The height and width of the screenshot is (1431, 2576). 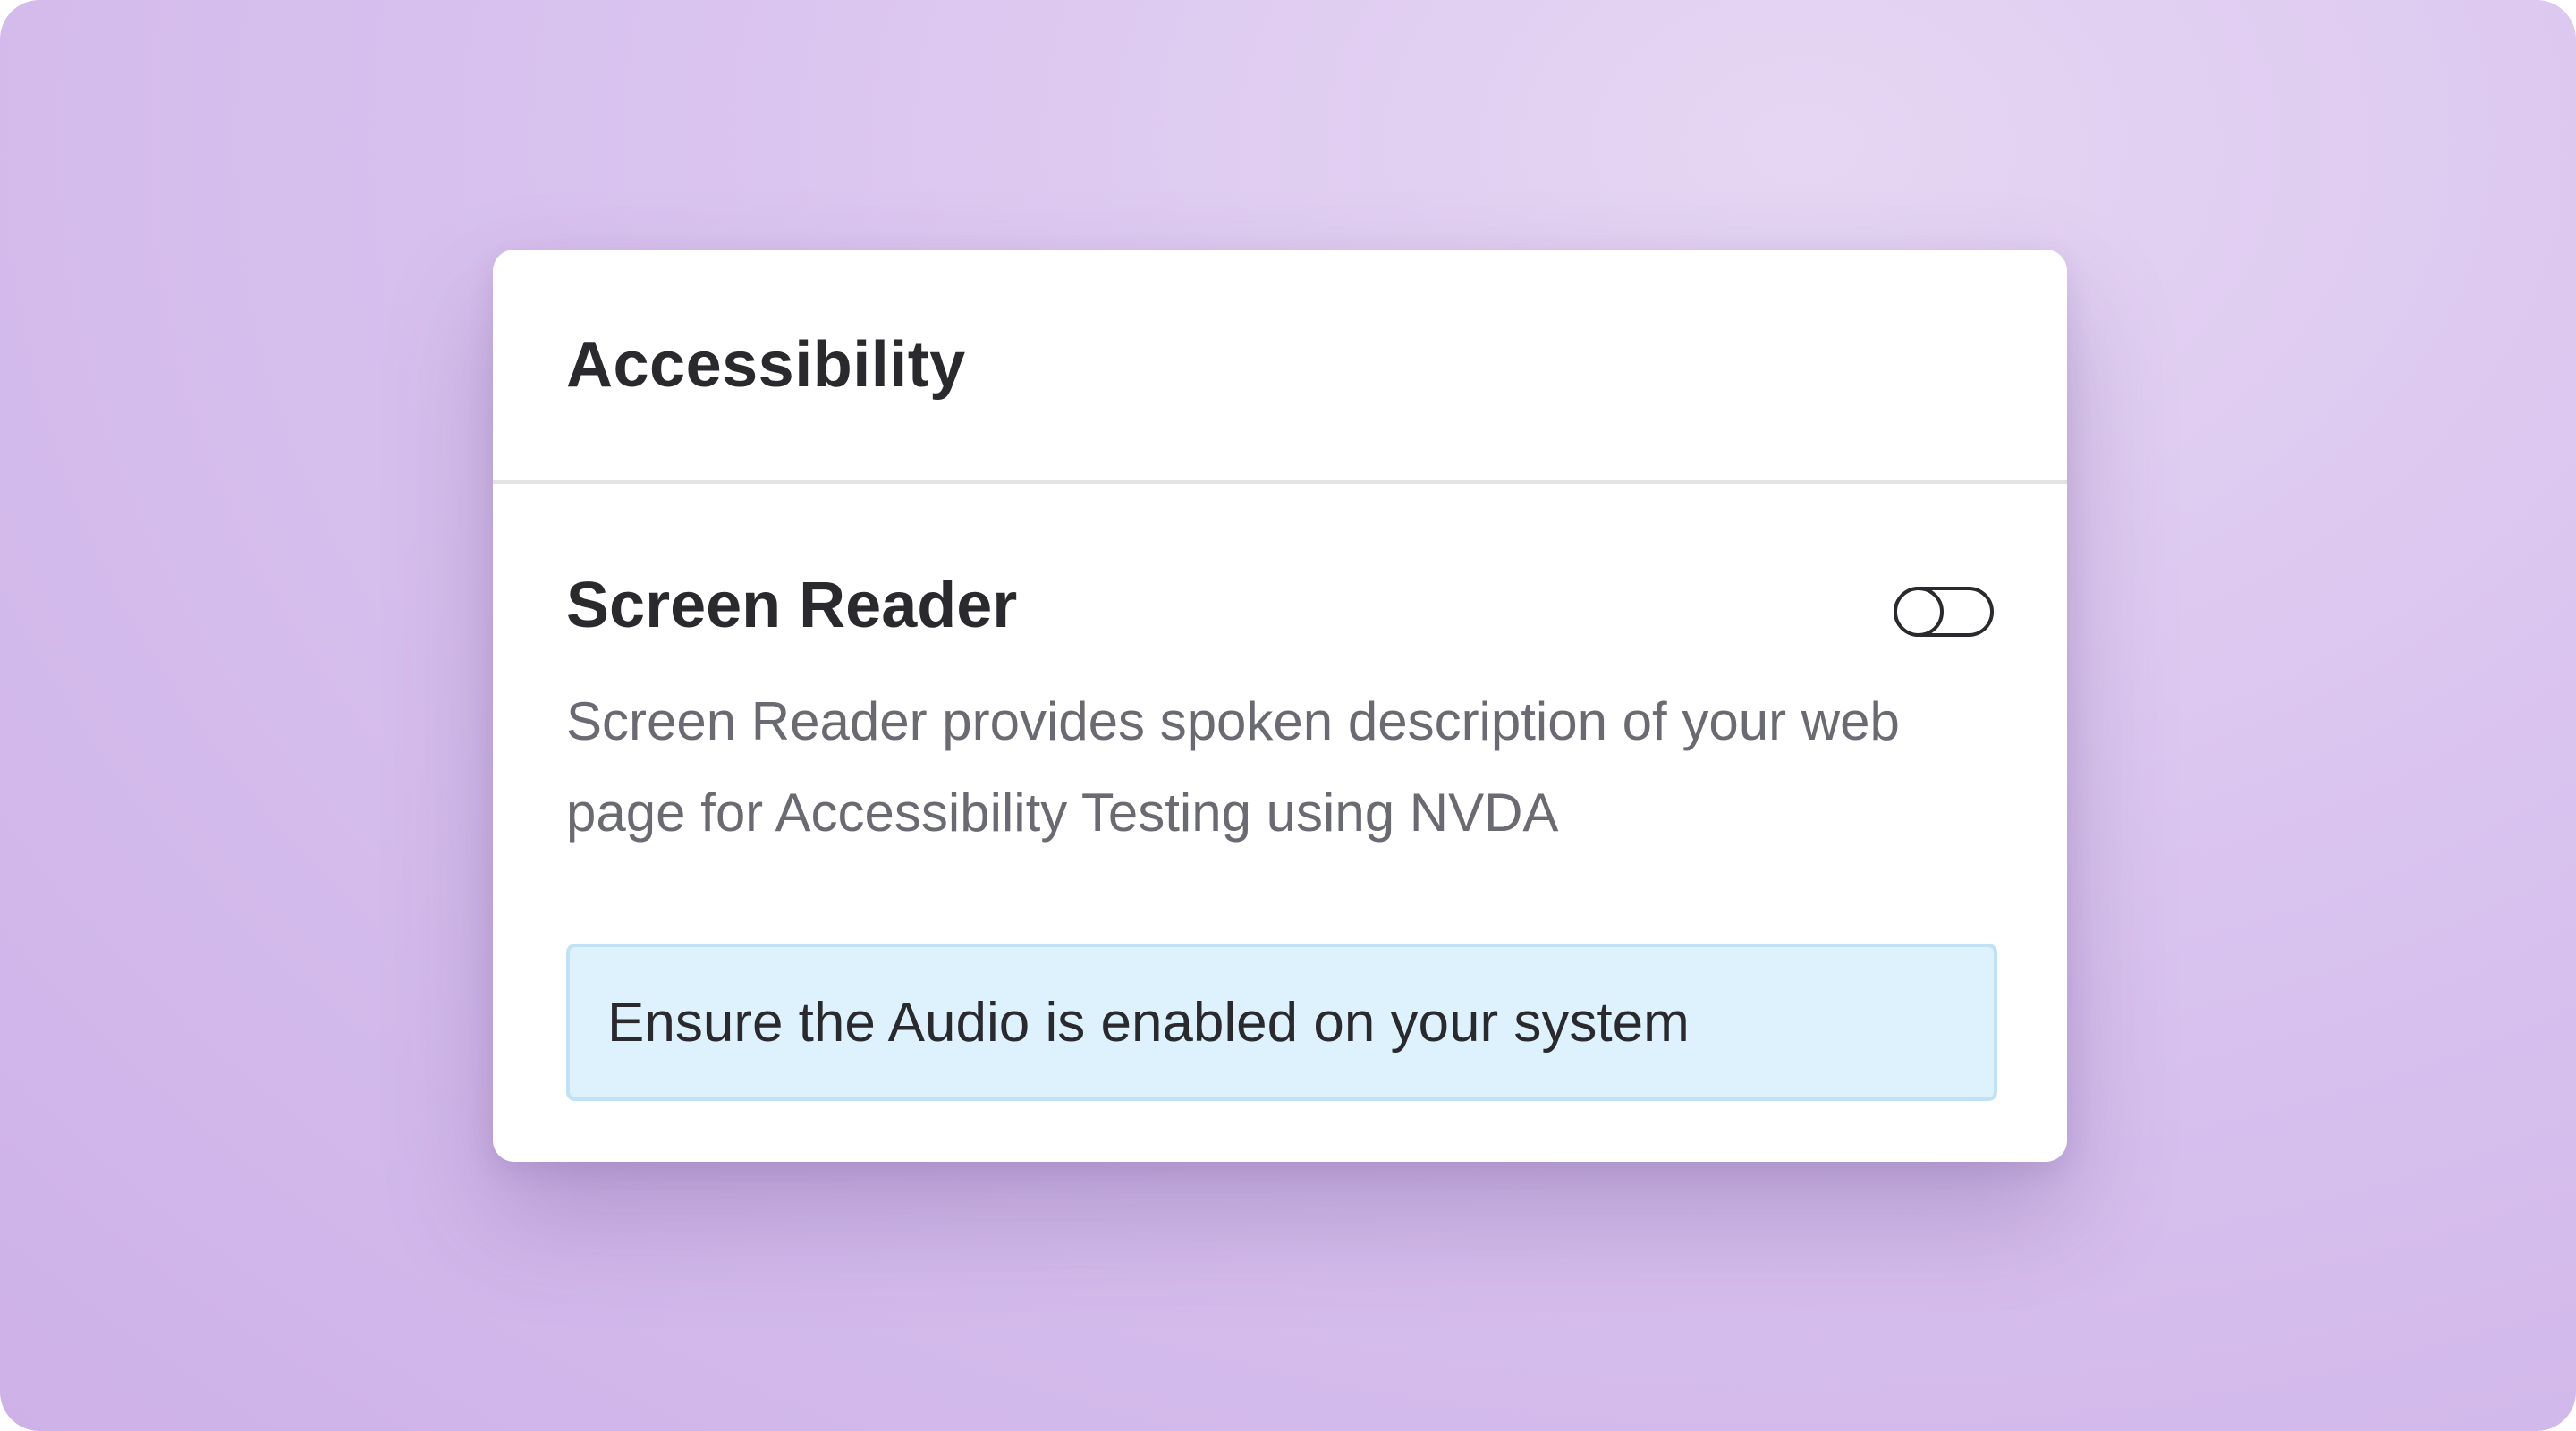 I want to click on screen-reader-row: Screen Reader, so click(x=1280, y=605).